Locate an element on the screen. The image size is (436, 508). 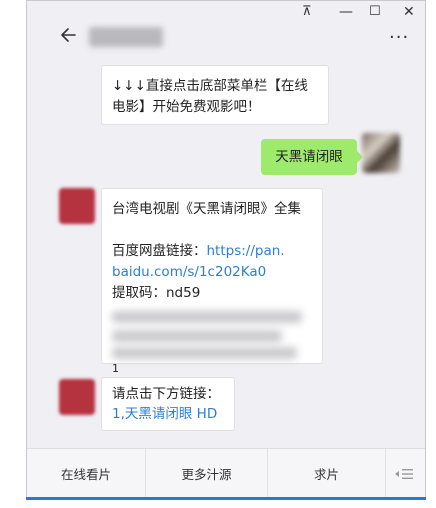
minimize-button: — is located at coordinates (346, 12).